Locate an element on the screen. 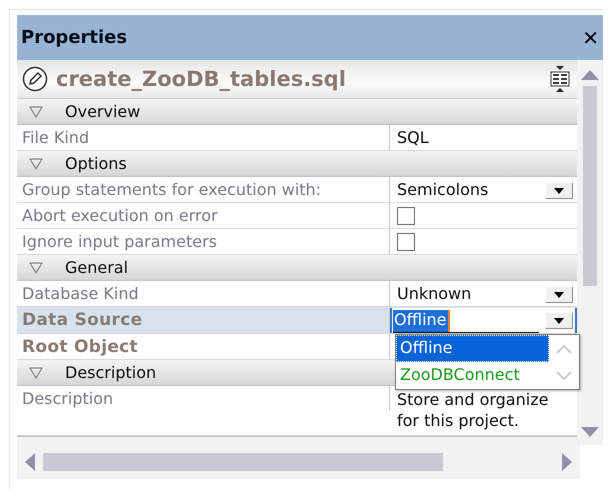 The image size is (612, 498). property-label: Abort execution on error is located at coordinates (203, 215).